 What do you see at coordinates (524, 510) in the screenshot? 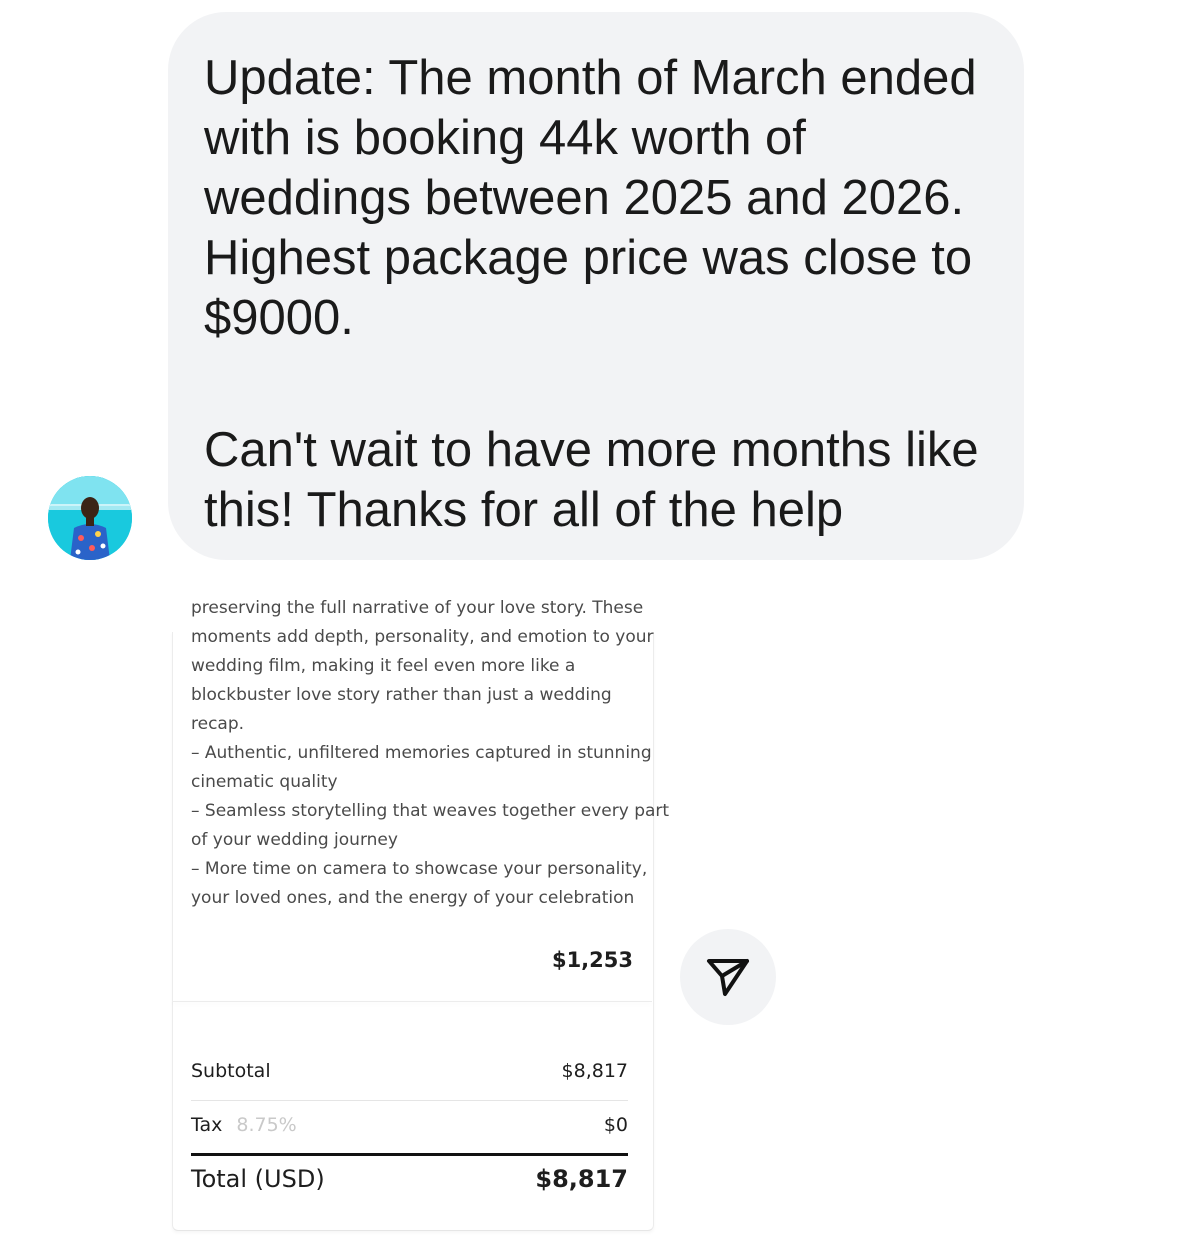
I see `message-line: this! Thanks for all of the help` at bounding box center [524, 510].